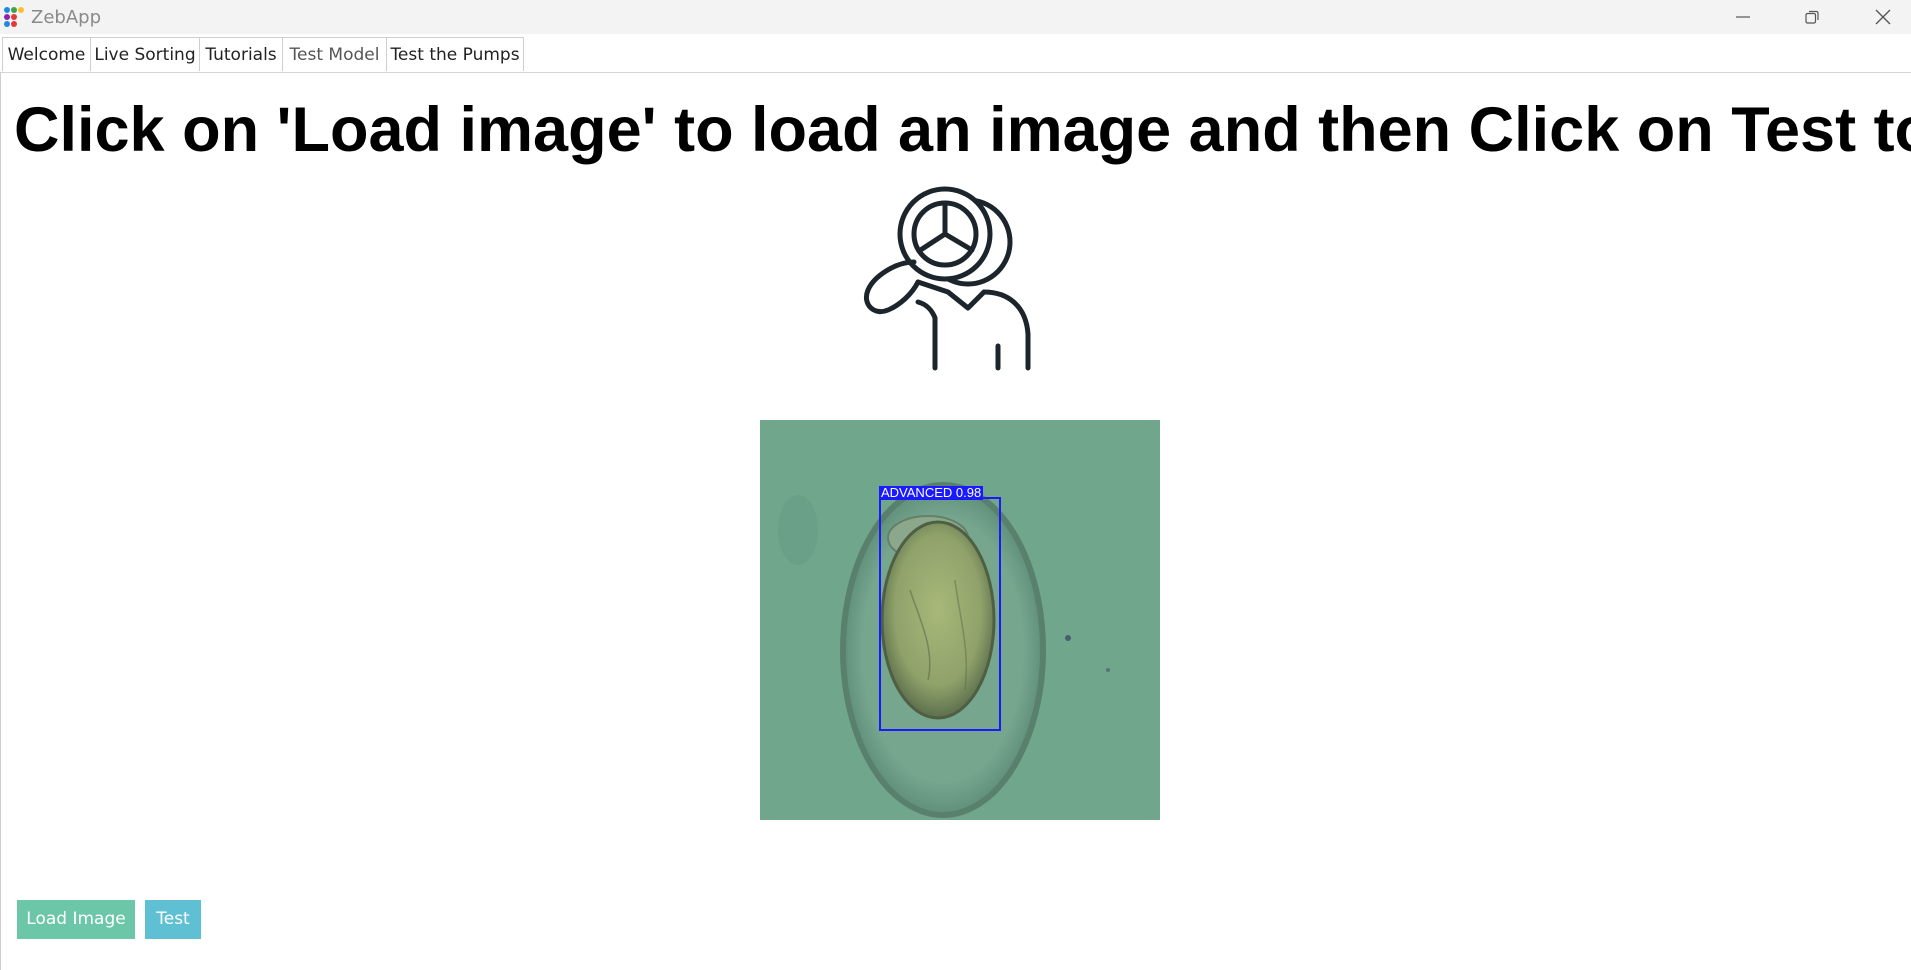  What do you see at coordinates (145, 54) in the screenshot?
I see `tab-live-sorting: Live Sorting` at bounding box center [145, 54].